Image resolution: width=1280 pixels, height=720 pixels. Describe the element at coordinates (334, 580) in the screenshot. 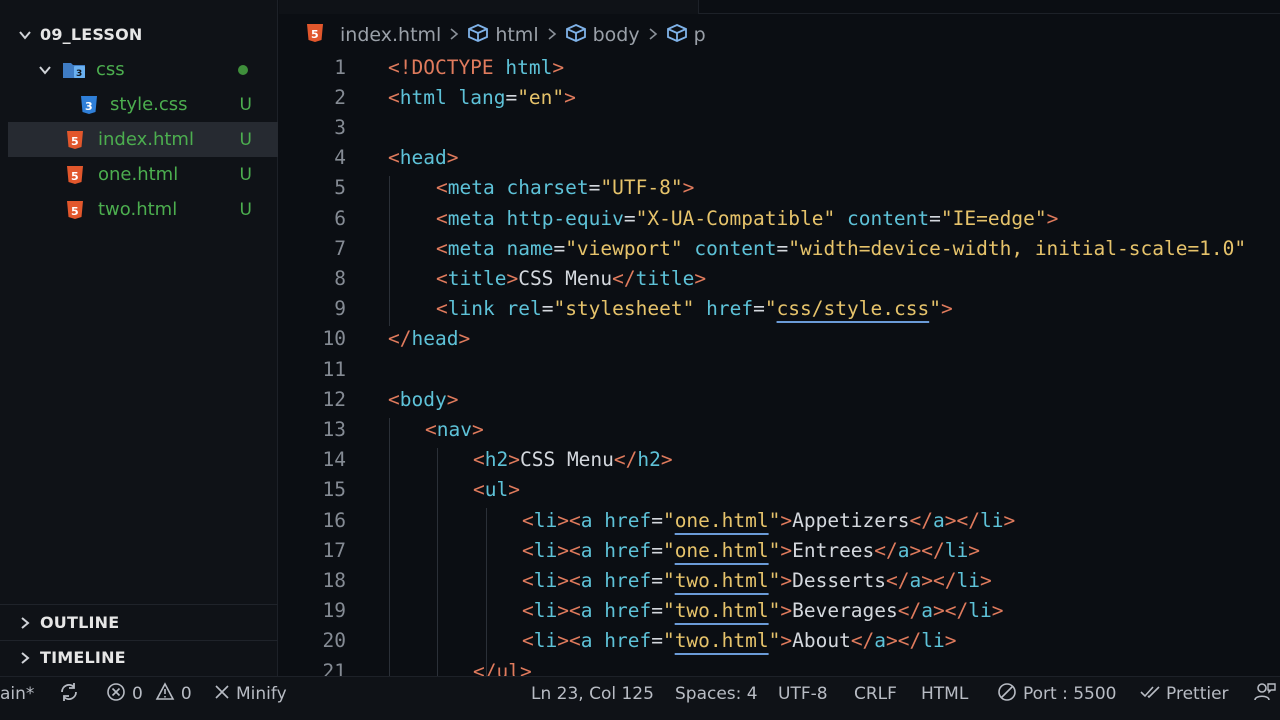

I see `line-number: 18` at that location.